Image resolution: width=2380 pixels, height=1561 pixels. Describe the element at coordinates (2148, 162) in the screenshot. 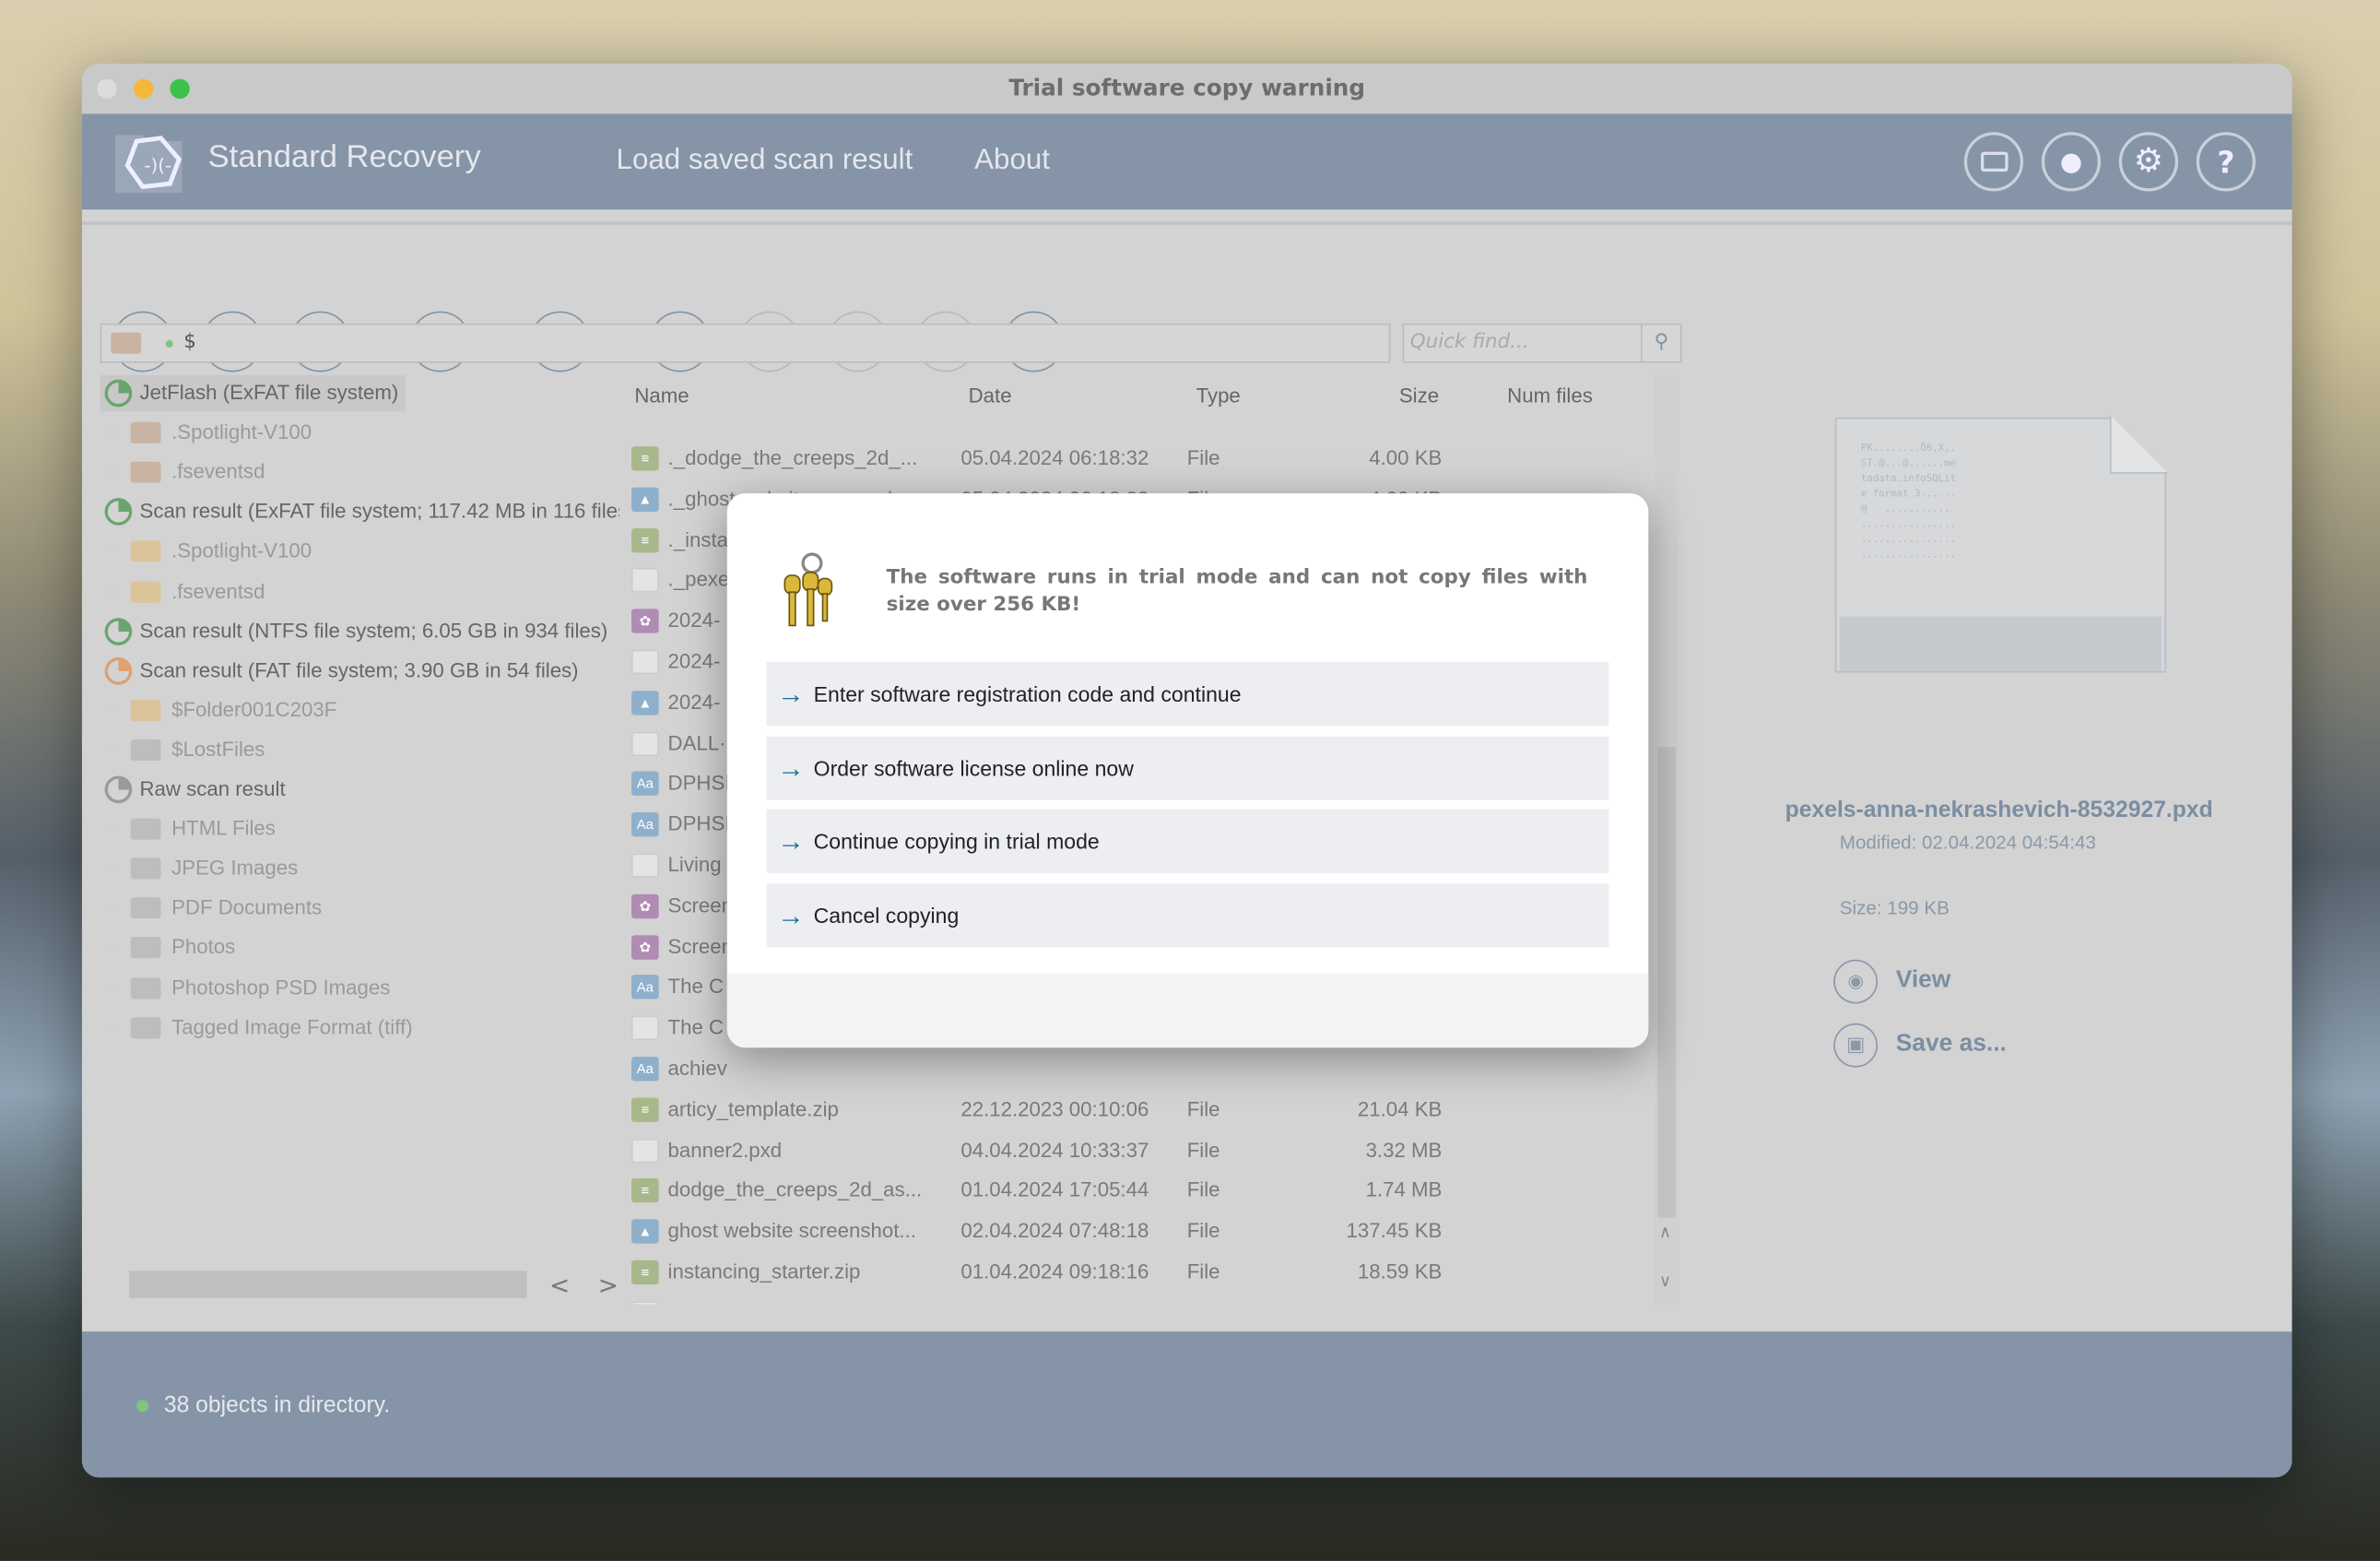

I see `settings-button: ⚙` at that location.